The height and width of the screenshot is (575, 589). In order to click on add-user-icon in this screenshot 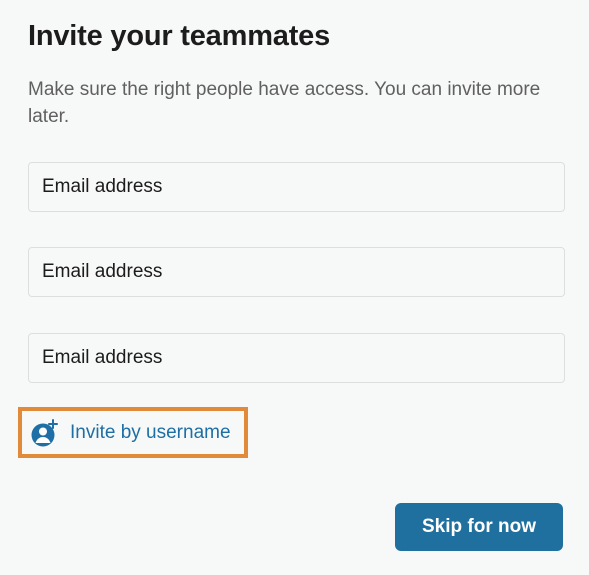, I will do `click(45, 433)`.